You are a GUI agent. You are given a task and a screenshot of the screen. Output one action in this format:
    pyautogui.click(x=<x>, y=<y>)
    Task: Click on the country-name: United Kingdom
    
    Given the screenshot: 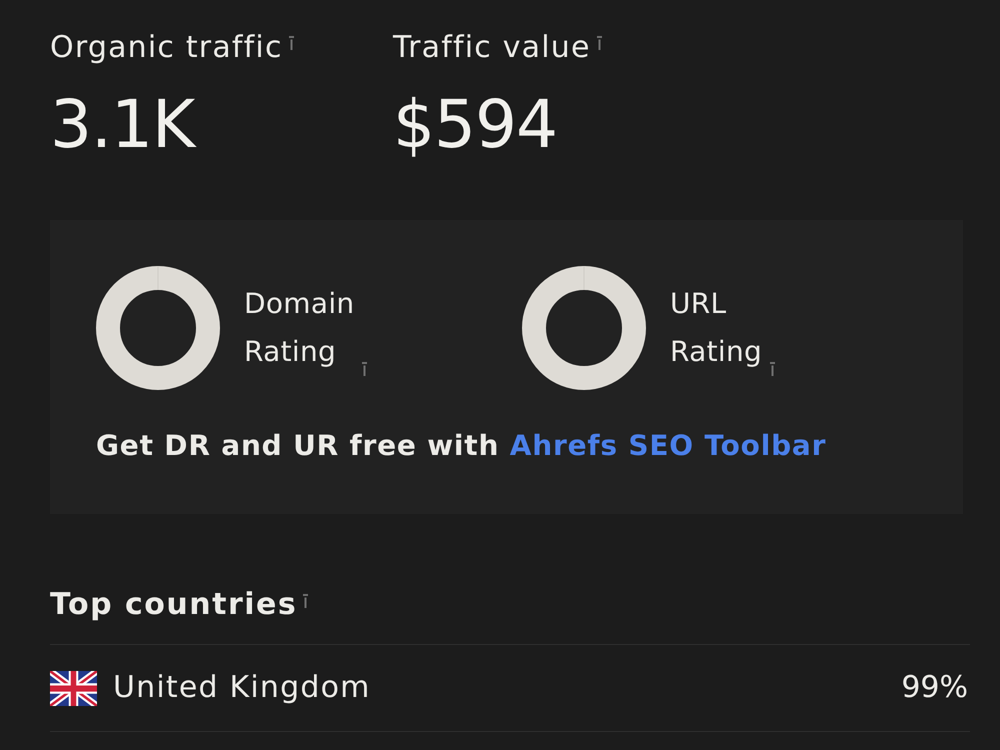 What is the action you would take?
    pyautogui.click(x=242, y=688)
    